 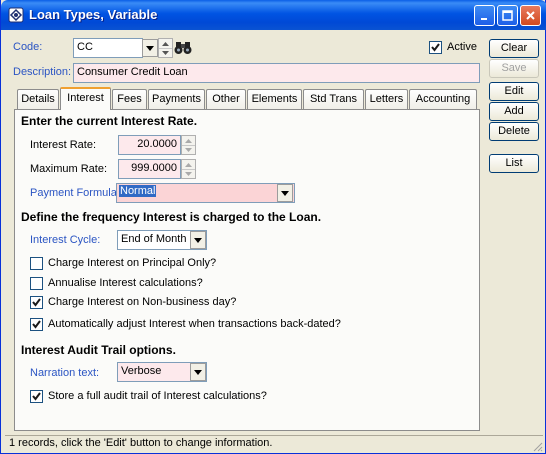 I want to click on payment-formula-select: Normal, so click(x=205, y=193).